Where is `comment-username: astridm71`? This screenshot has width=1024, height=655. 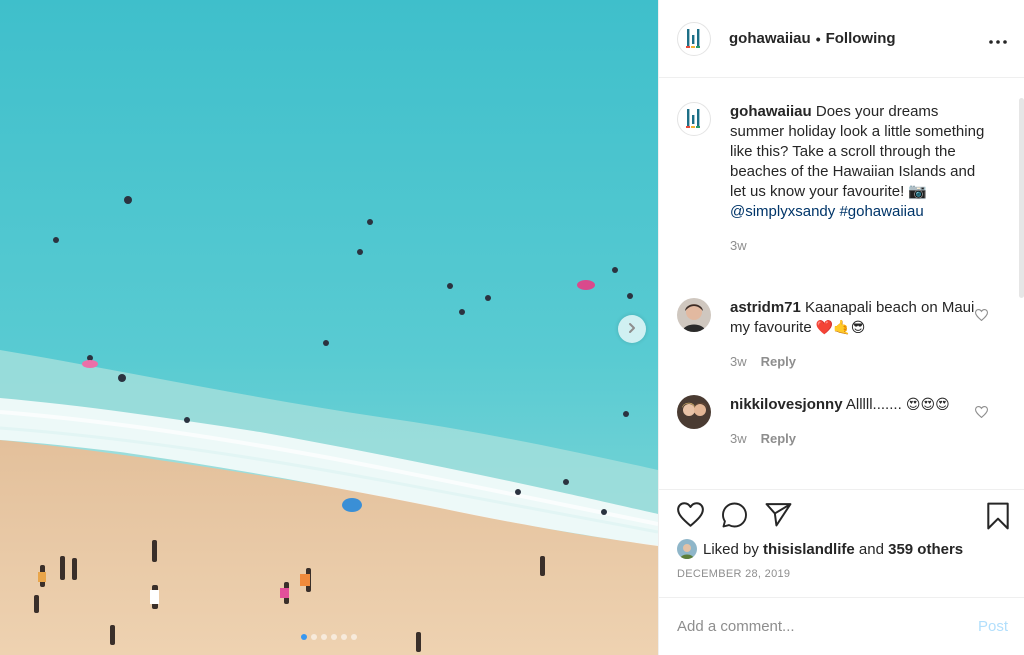
comment-username: astridm71 is located at coordinates (765, 307).